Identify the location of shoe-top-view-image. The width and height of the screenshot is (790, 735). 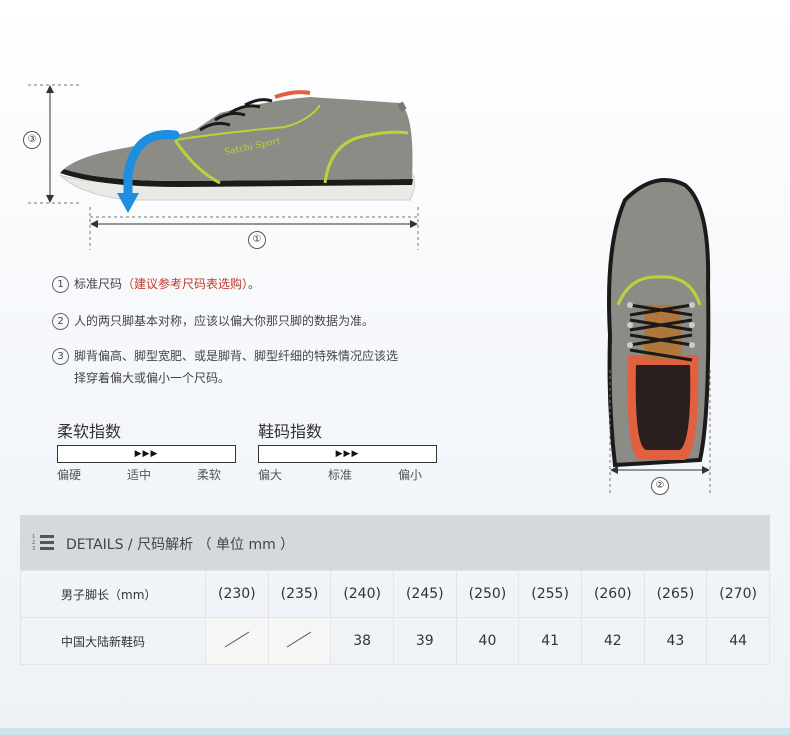
(659, 336).